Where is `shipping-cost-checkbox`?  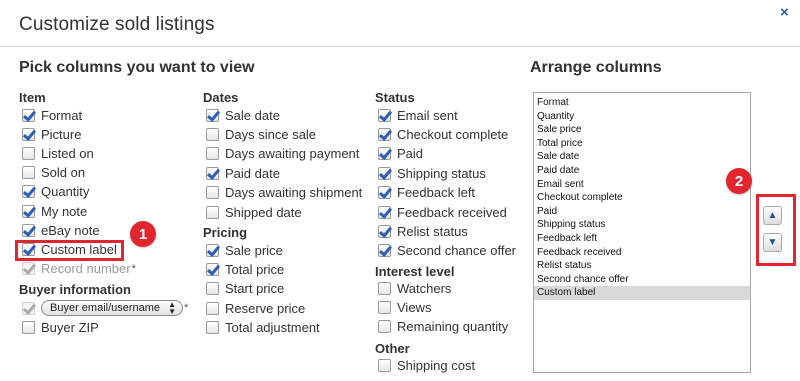
shipping-cost-checkbox is located at coordinates (384, 365).